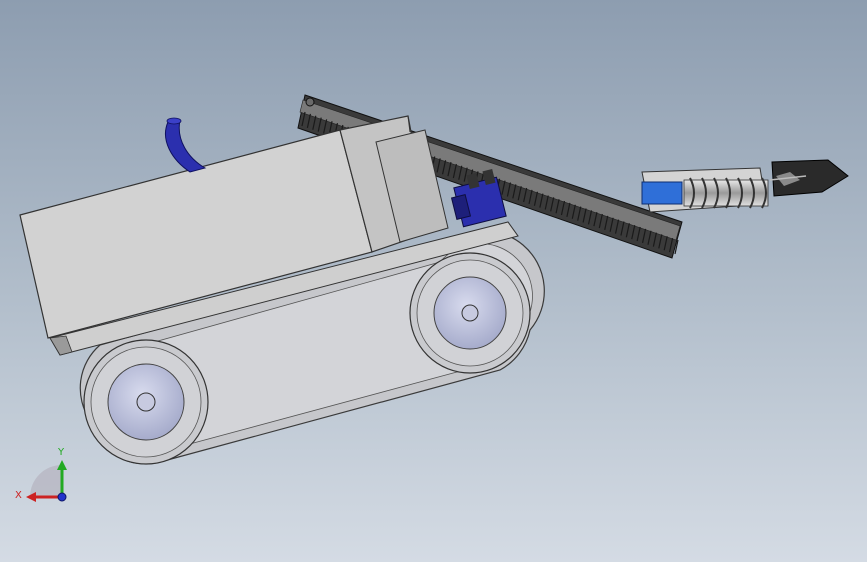  What do you see at coordinates (18, 495) in the screenshot?
I see `x-axis-label: X` at bounding box center [18, 495].